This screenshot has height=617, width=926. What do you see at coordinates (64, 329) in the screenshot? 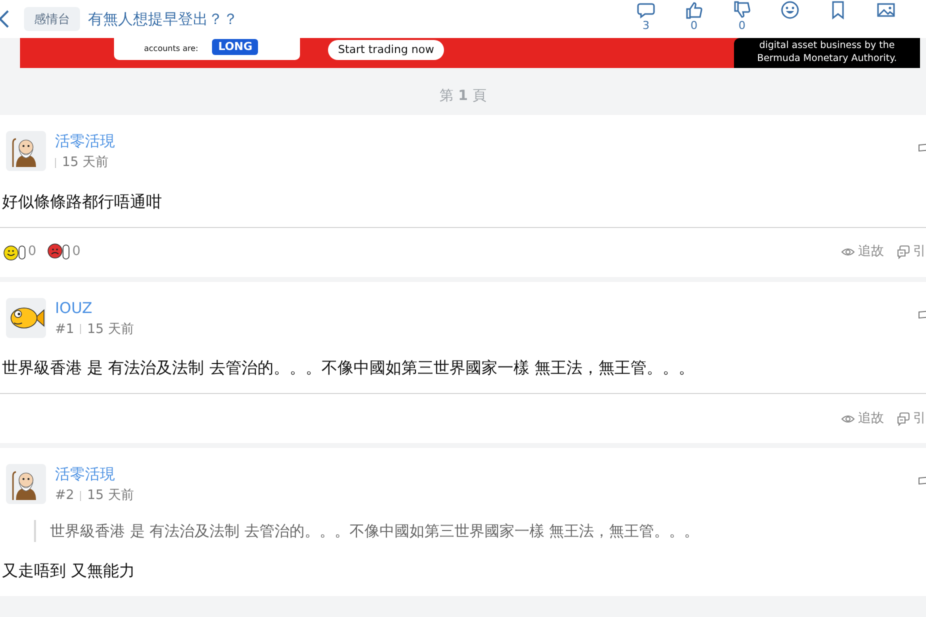
I see `post-number: #1` at bounding box center [64, 329].